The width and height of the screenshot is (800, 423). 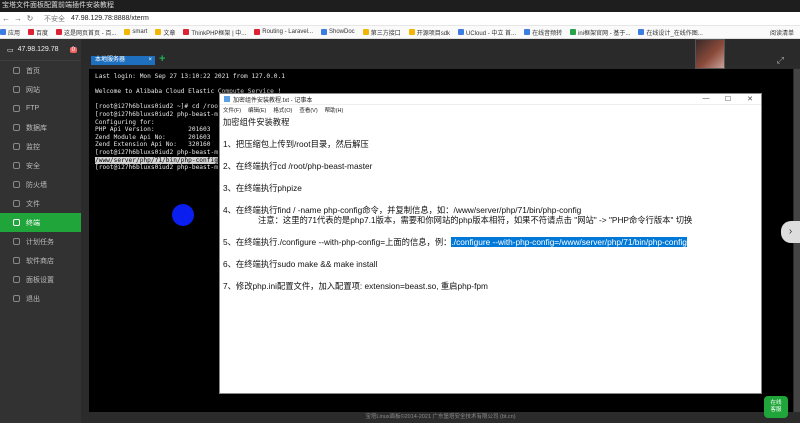 I want to click on sidebar-item: 终端, so click(x=40, y=222).